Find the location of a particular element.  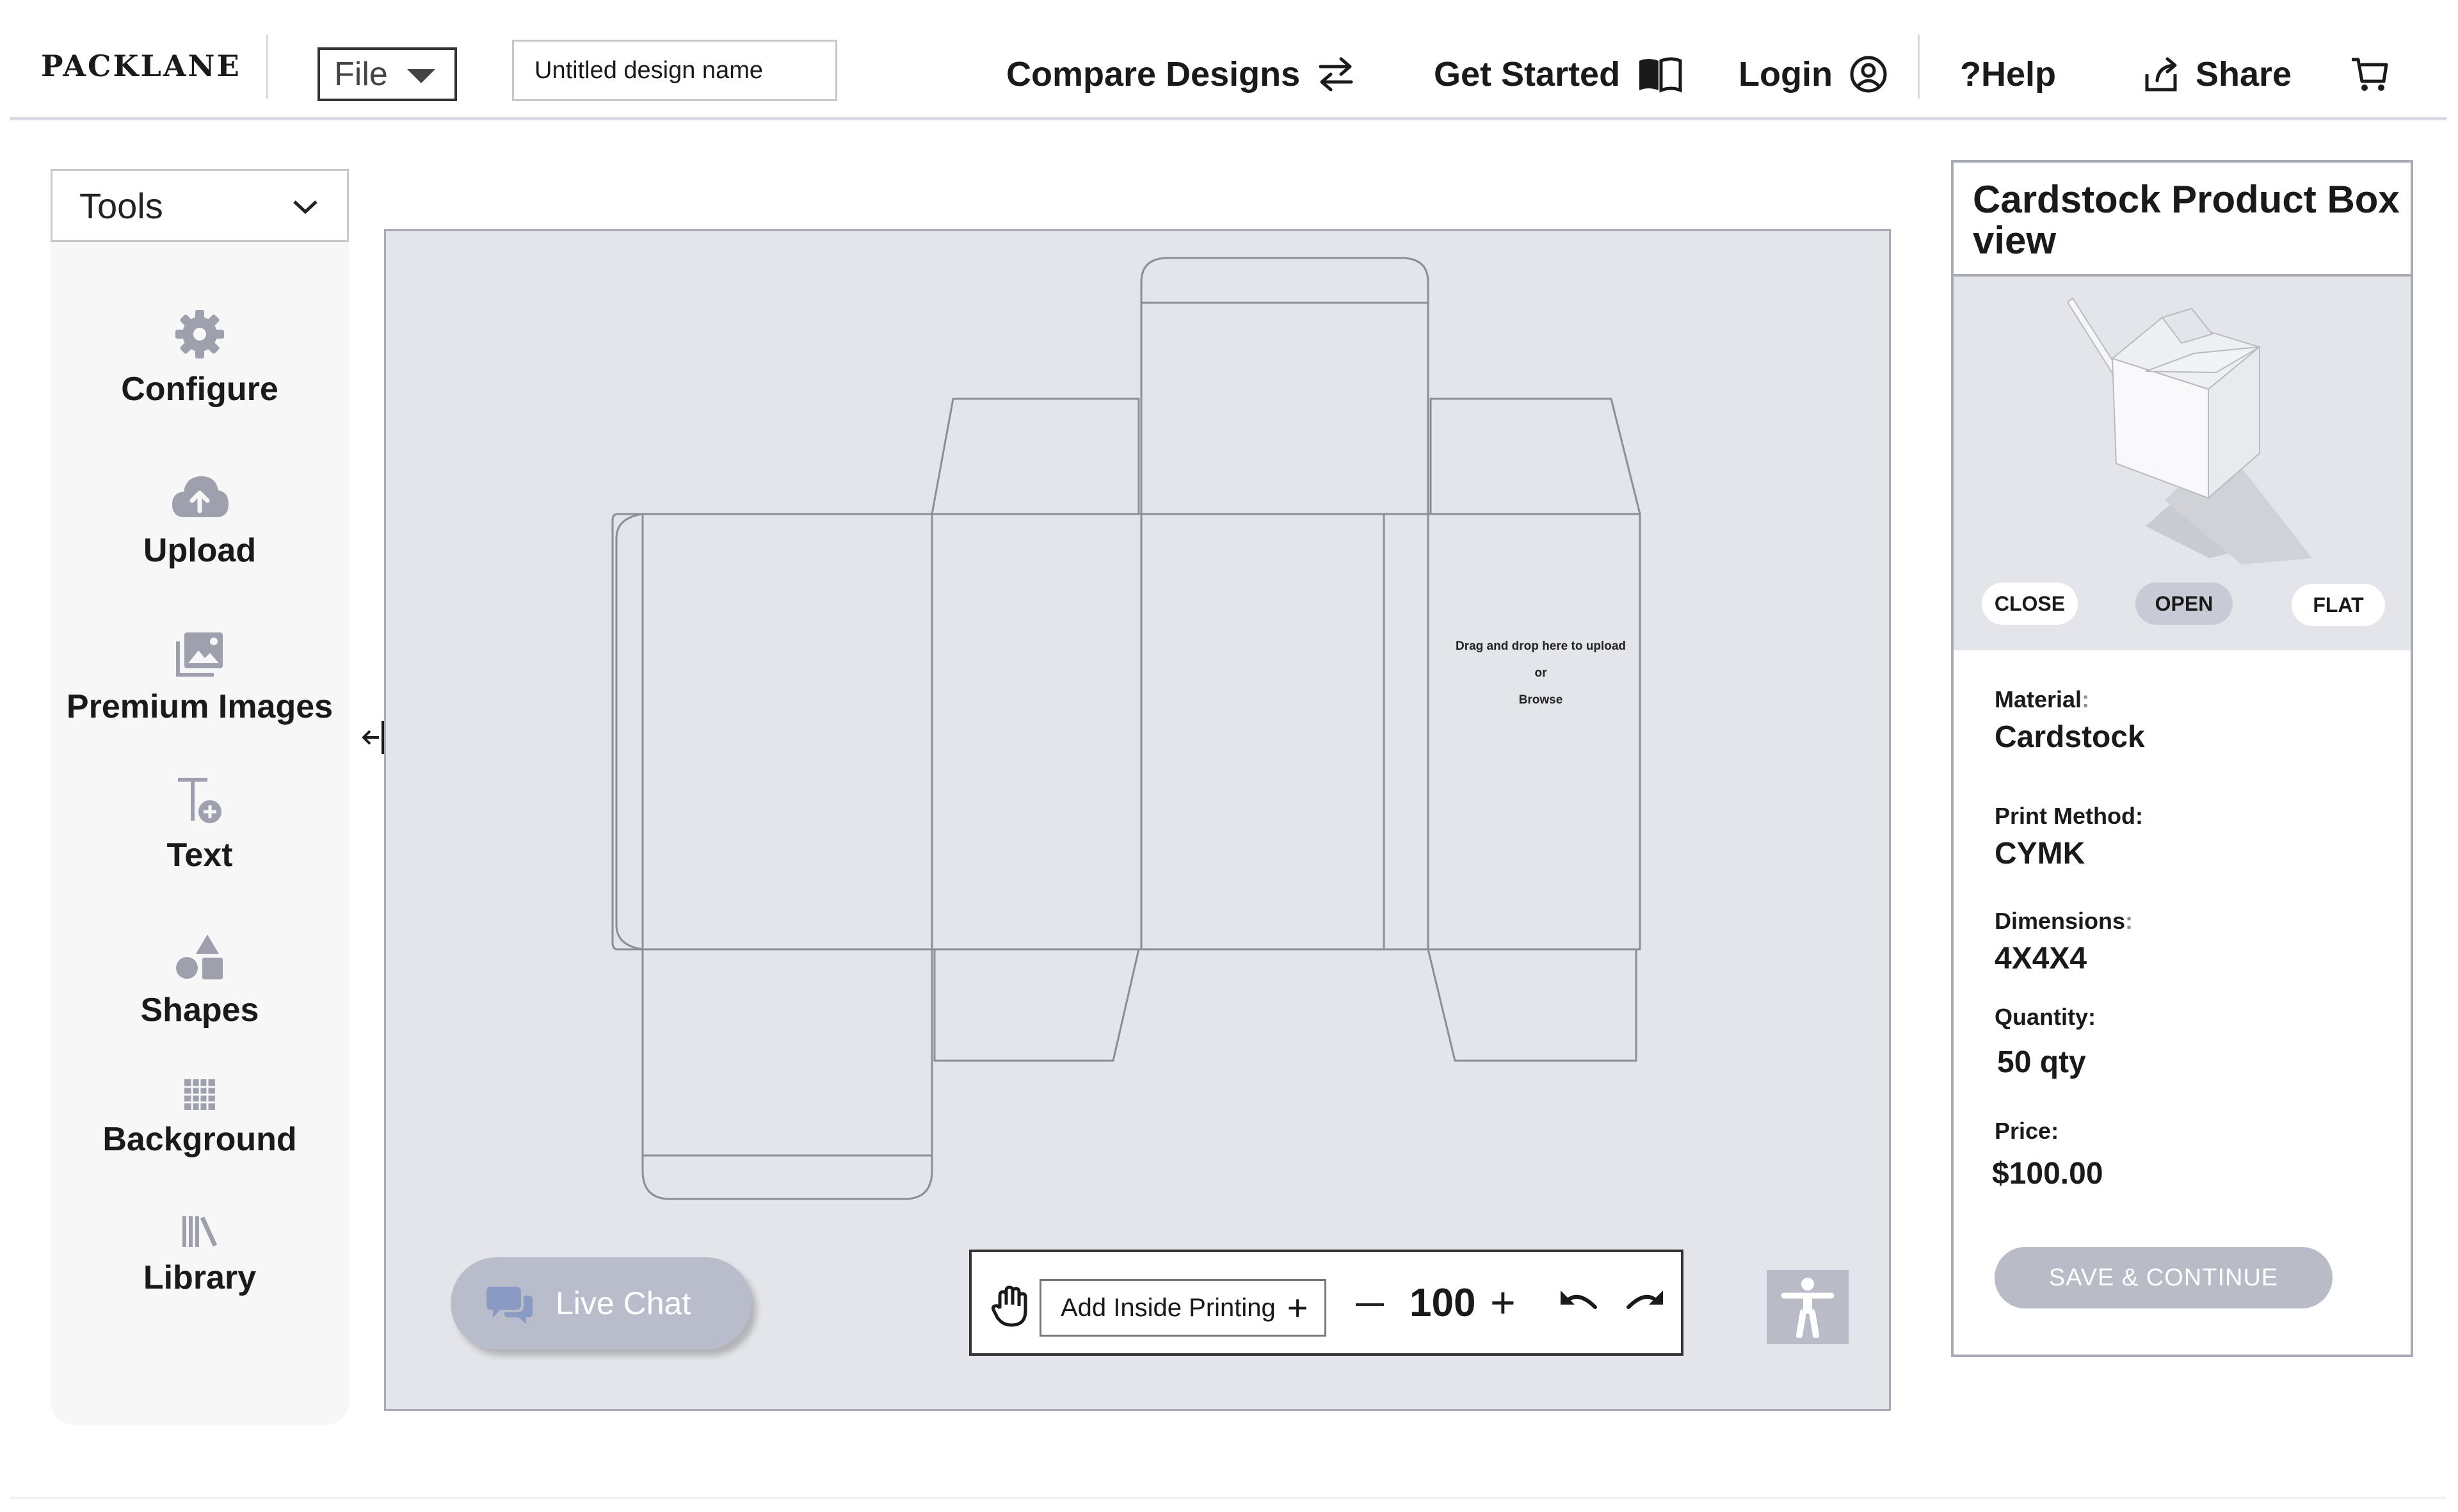

tools-dropdown-label: Tools is located at coordinates (121, 205).